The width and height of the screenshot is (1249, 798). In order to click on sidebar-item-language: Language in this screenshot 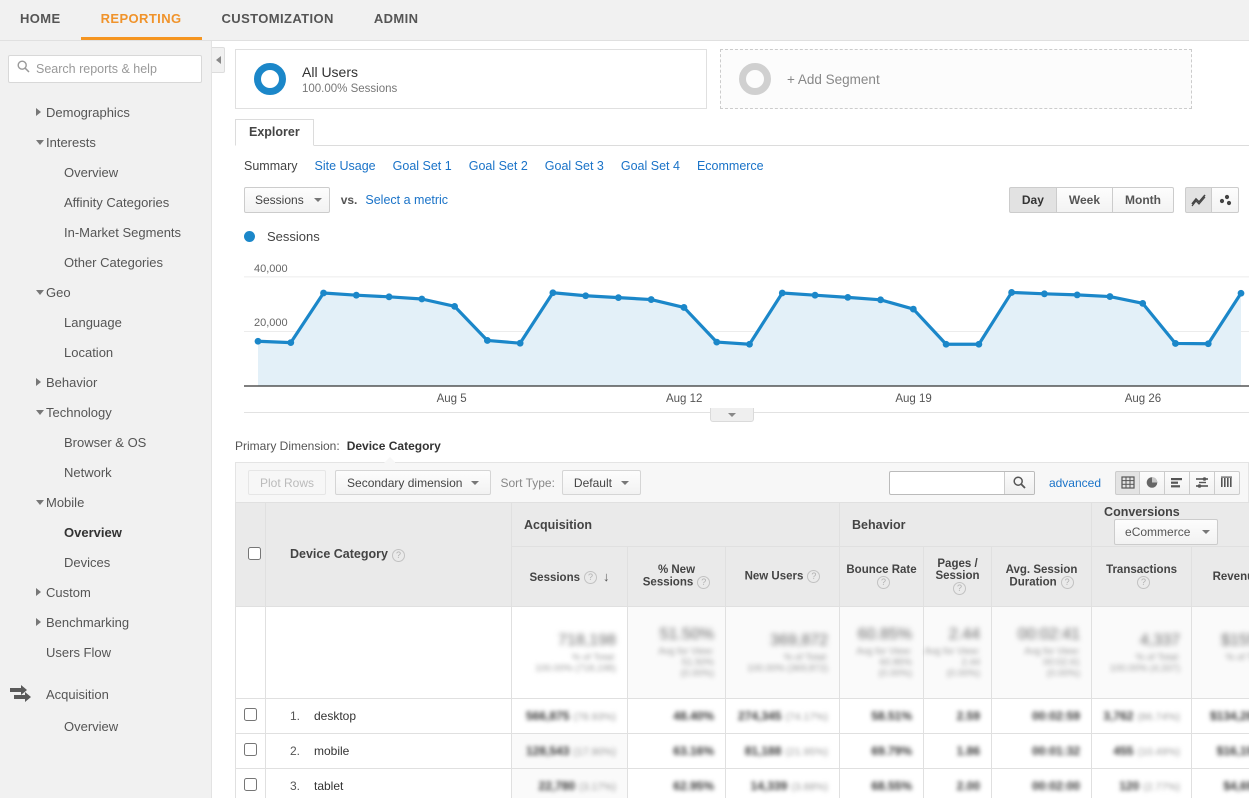, I will do `click(105, 322)`.